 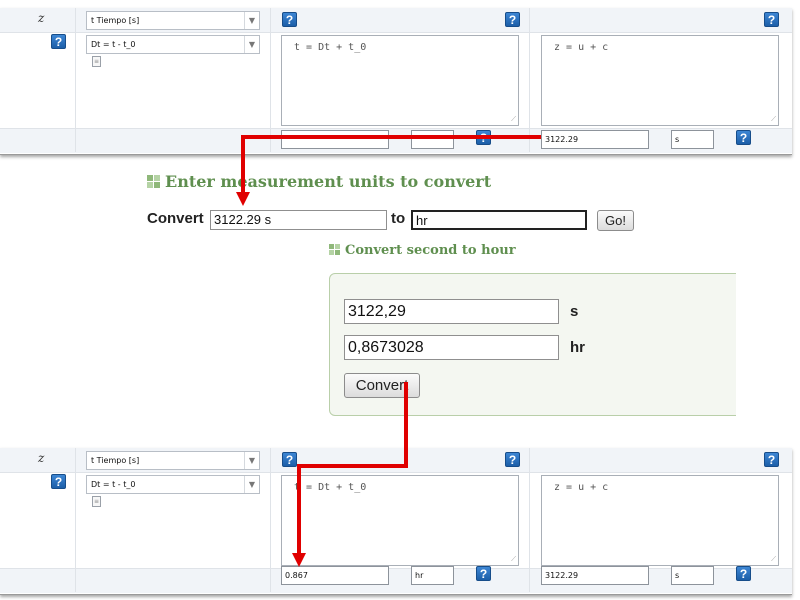 What do you see at coordinates (768, 347) in the screenshot?
I see `page-crop-mask` at bounding box center [768, 347].